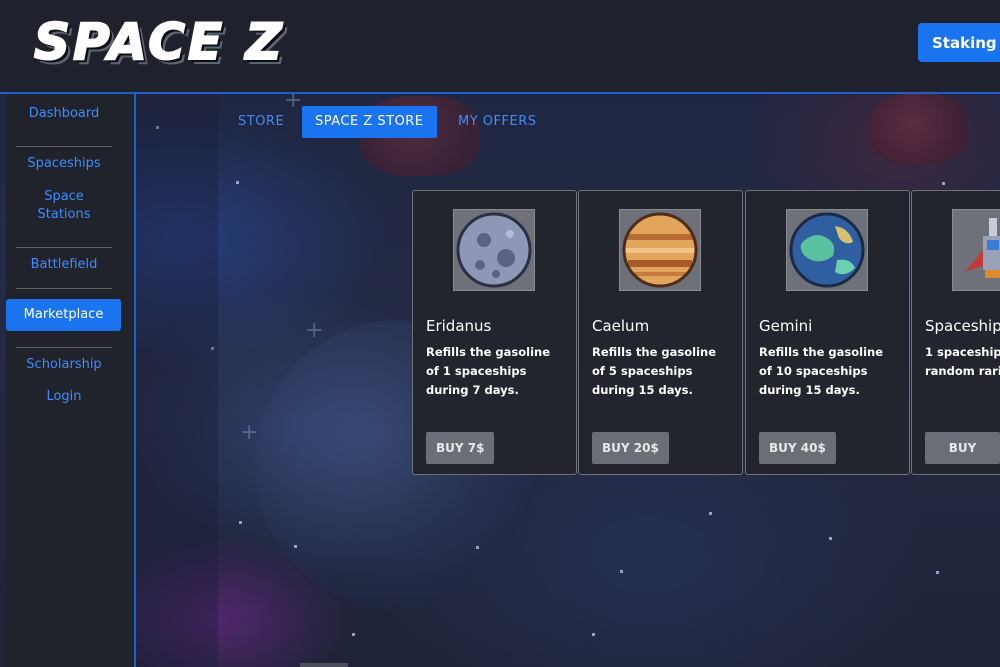  I want to click on buy-button: BUY 25$, so click(962, 453).